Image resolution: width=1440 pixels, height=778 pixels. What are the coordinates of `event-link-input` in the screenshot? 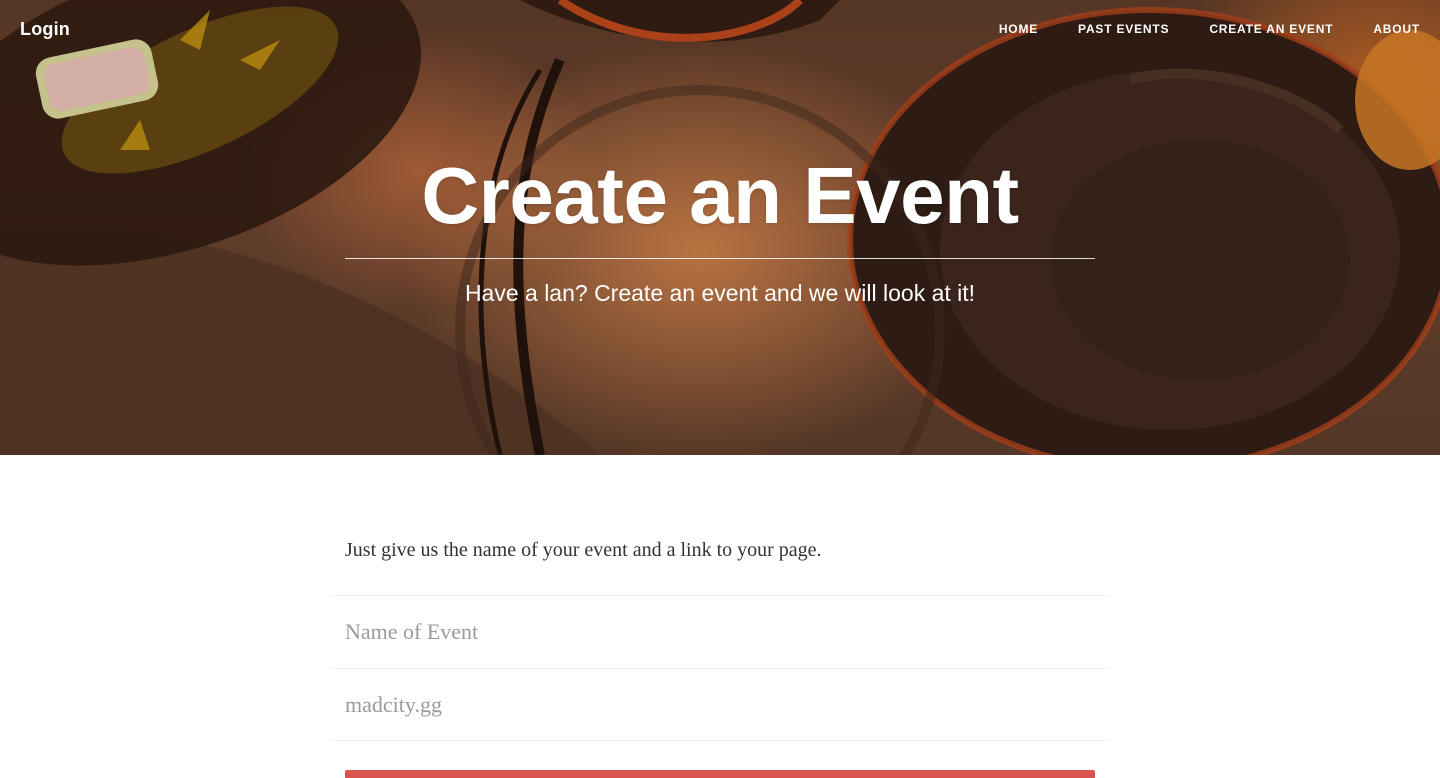 It's located at (720, 705).